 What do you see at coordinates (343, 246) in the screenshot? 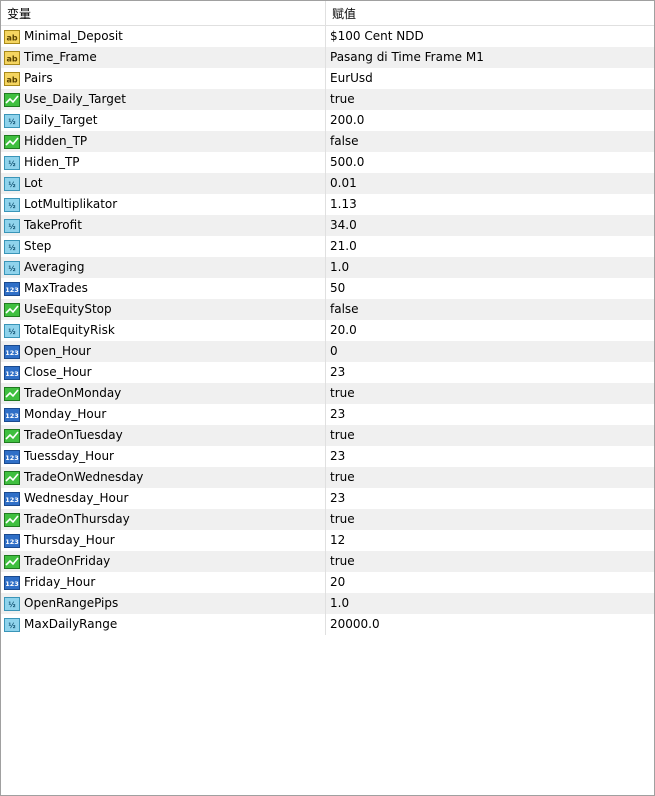
I see `parameter-value: 21.0` at bounding box center [343, 246].